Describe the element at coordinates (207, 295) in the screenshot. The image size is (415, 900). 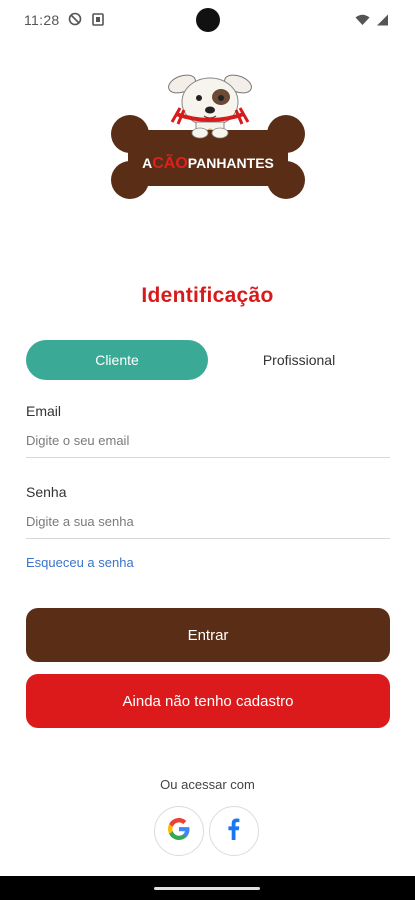
I see `page-title: Identificação` at that location.